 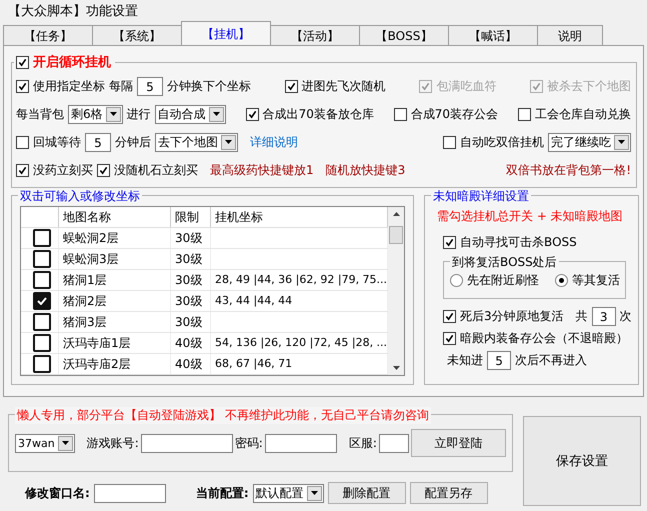 What do you see at coordinates (138, 114) in the screenshot?
I see `label: 进行` at bounding box center [138, 114].